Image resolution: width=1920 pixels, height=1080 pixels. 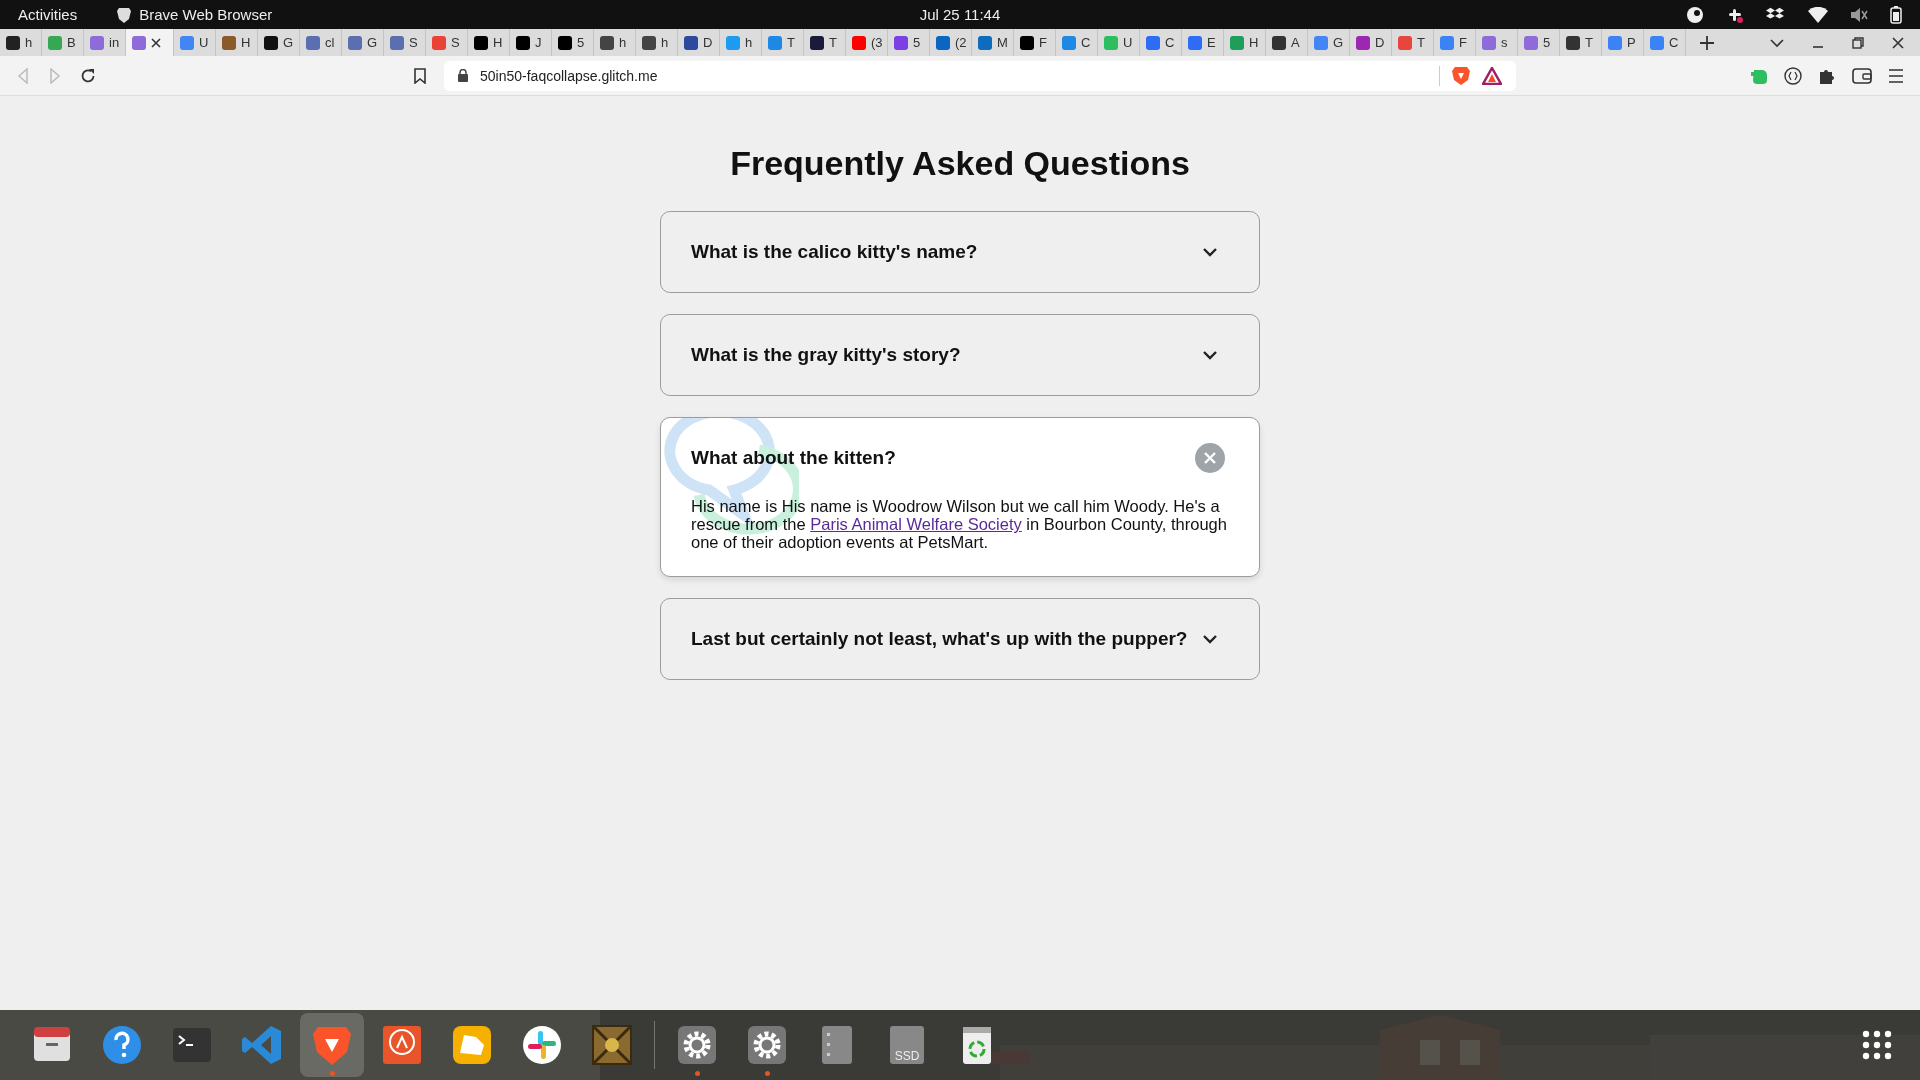 I want to click on clock: Jul 25 11:44, so click(x=960, y=14).